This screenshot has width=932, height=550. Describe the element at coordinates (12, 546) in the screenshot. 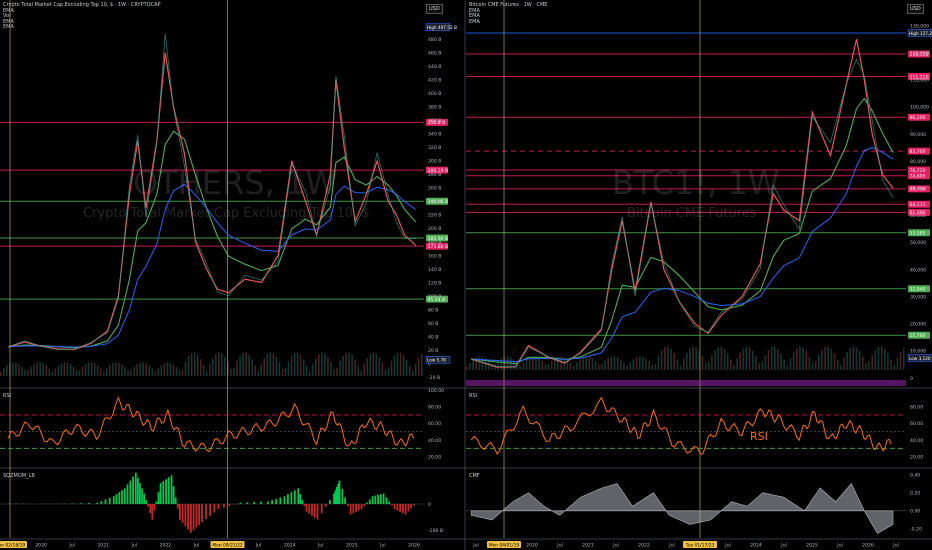

I see `left-x-tick-0: Mon 02/18/19` at that location.